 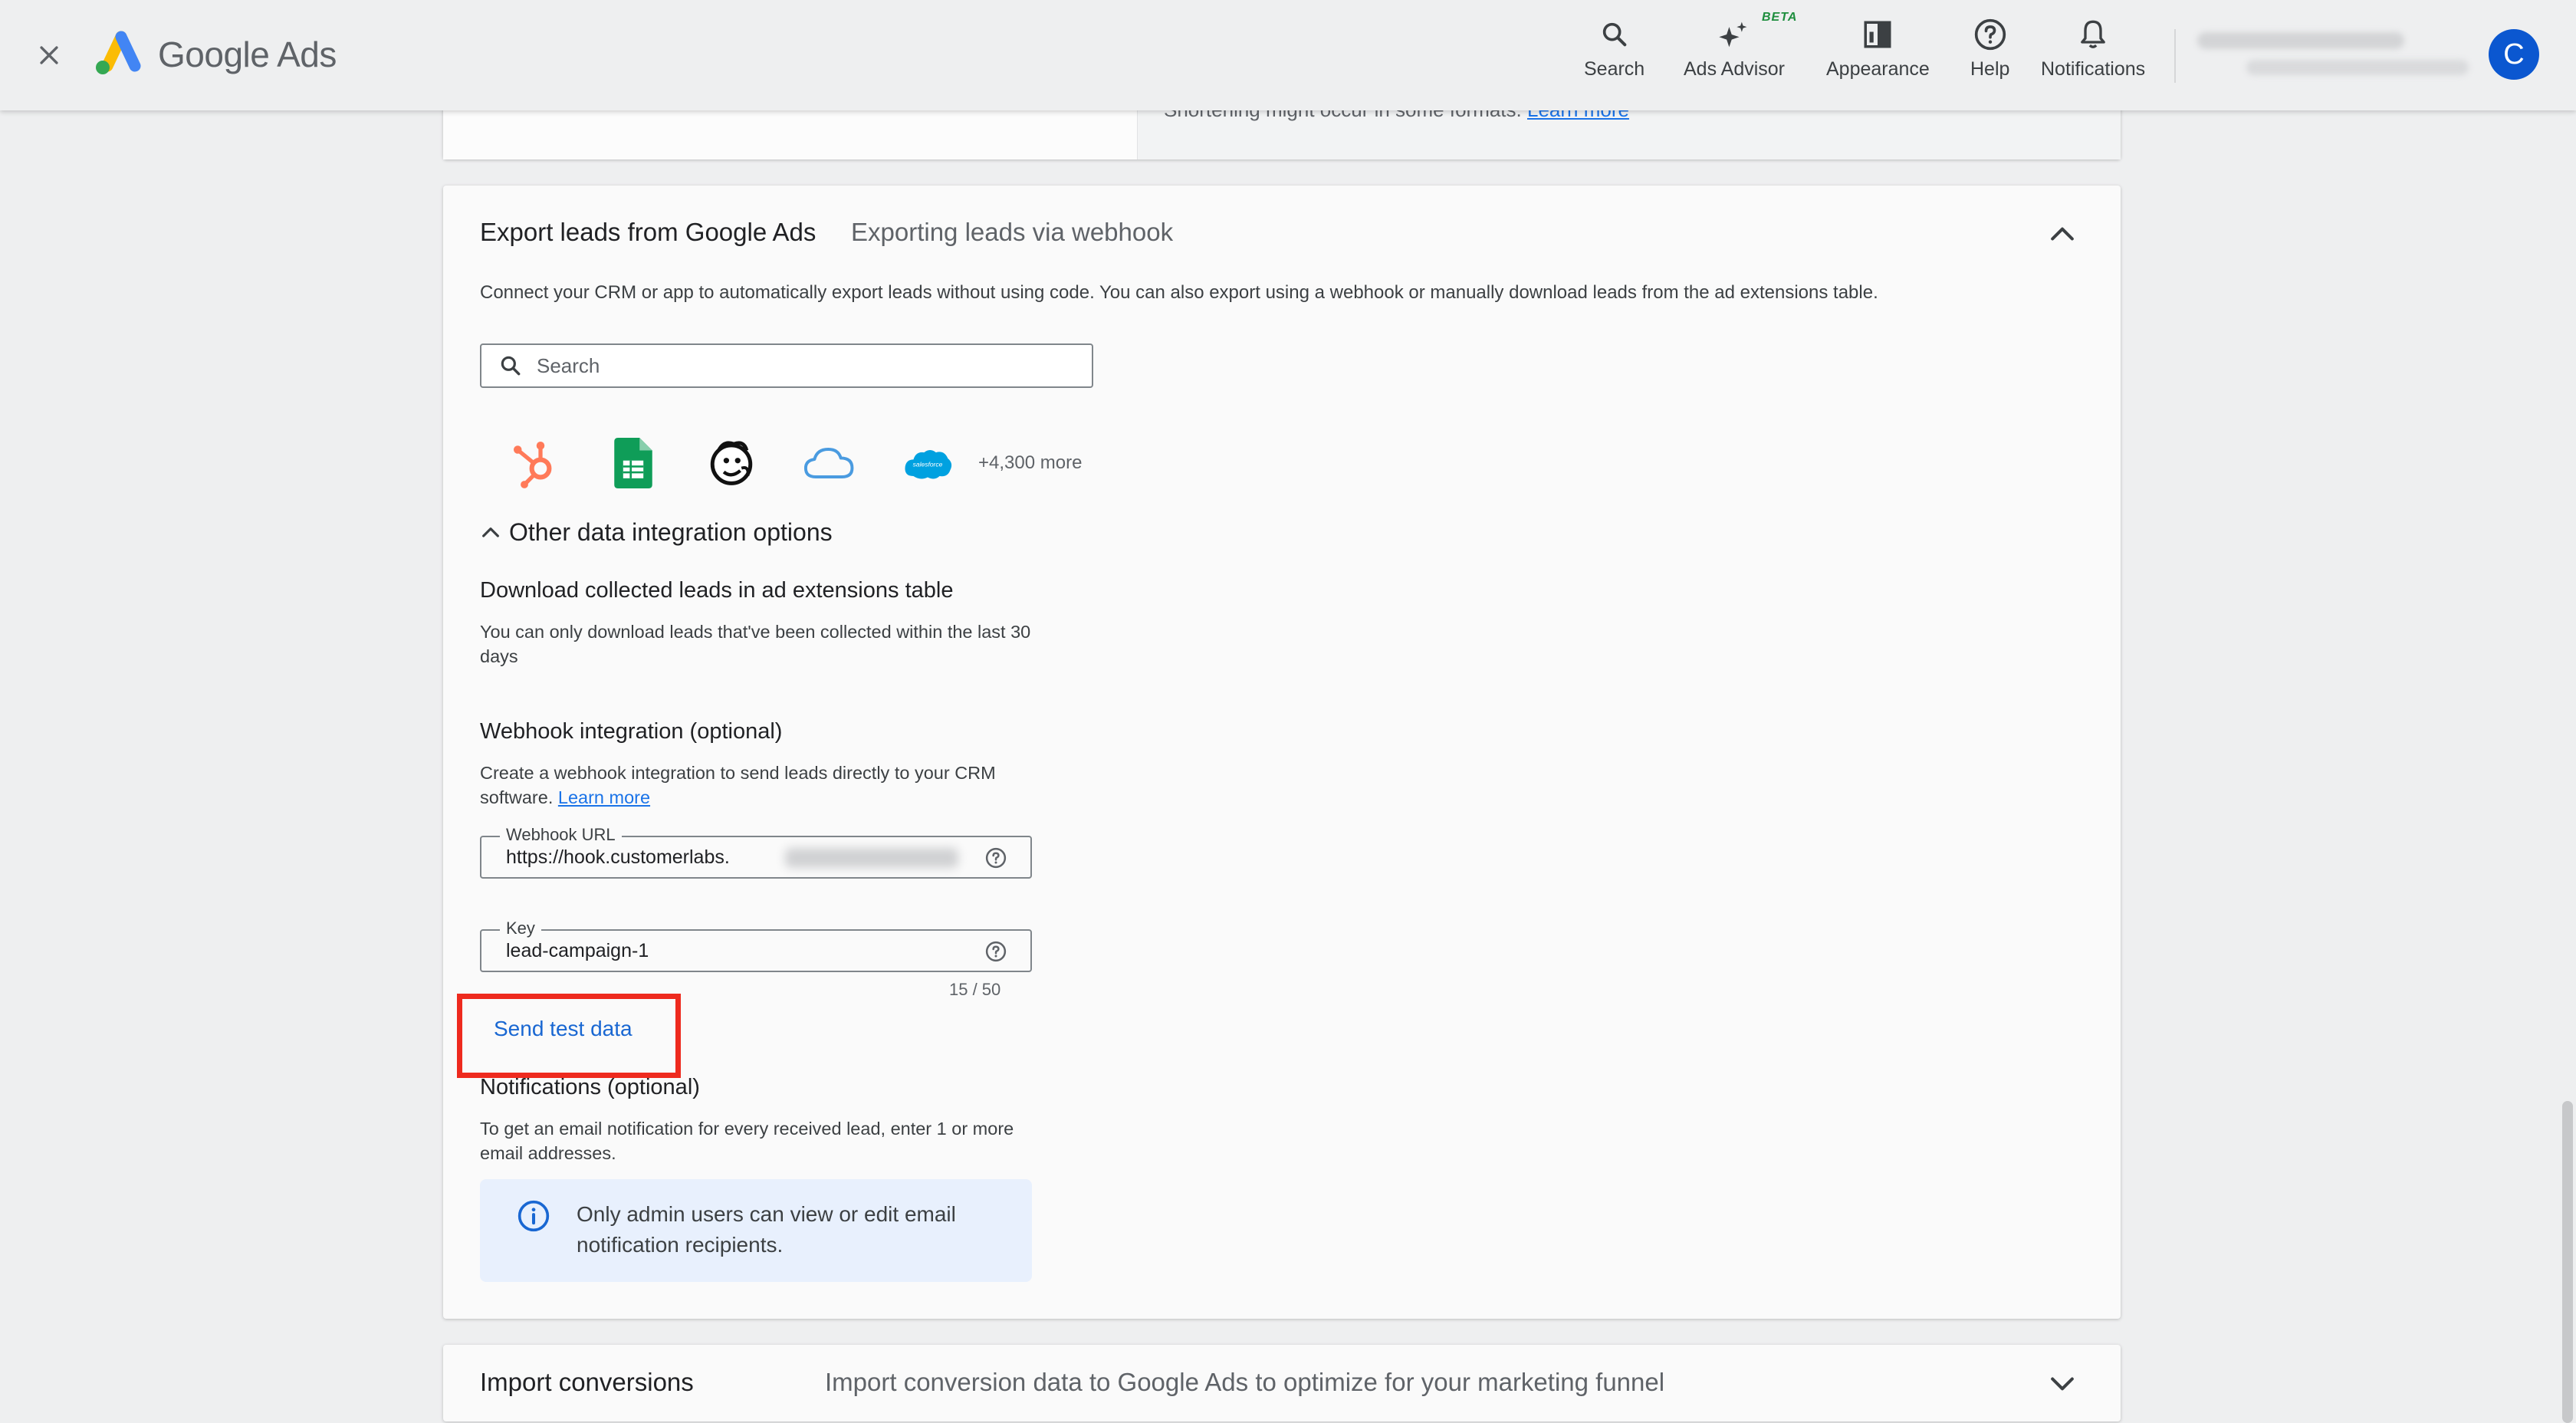 What do you see at coordinates (756, 852) in the screenshot?
I see `webhook-url-field: Webhook URL https://hook.customerlabs.` at bounding box center [756, 852].